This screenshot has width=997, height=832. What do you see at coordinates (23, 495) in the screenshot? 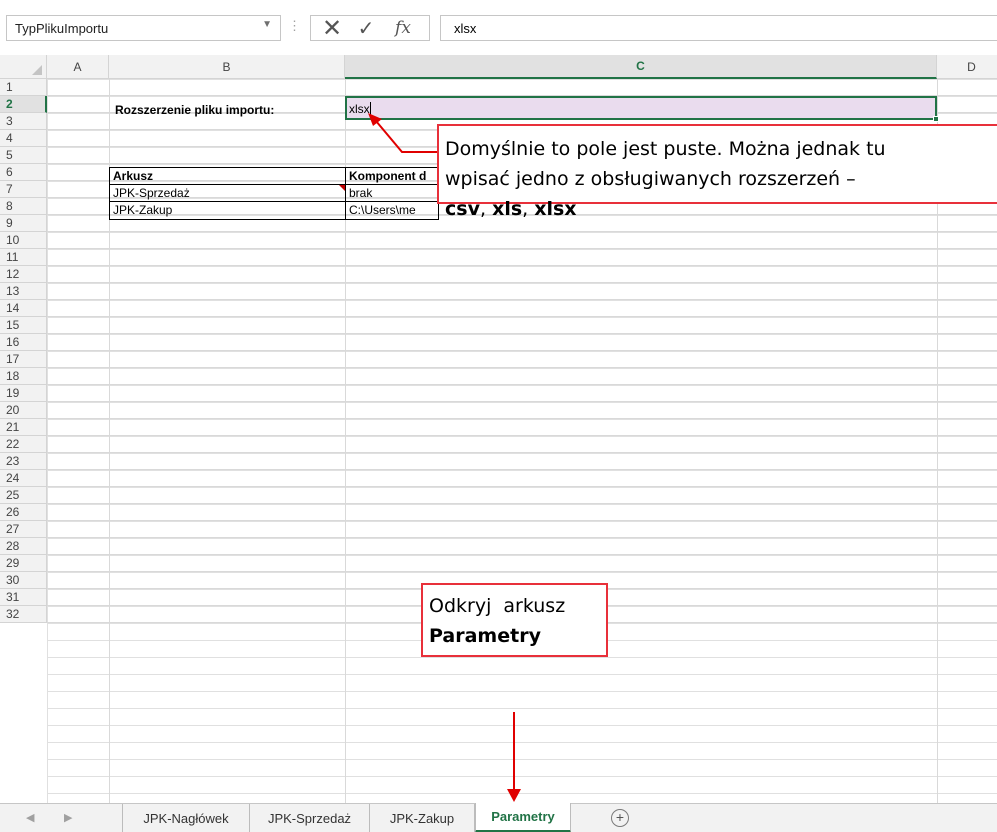
I see `row-header-25: 25` at bounding box center [23, 495].